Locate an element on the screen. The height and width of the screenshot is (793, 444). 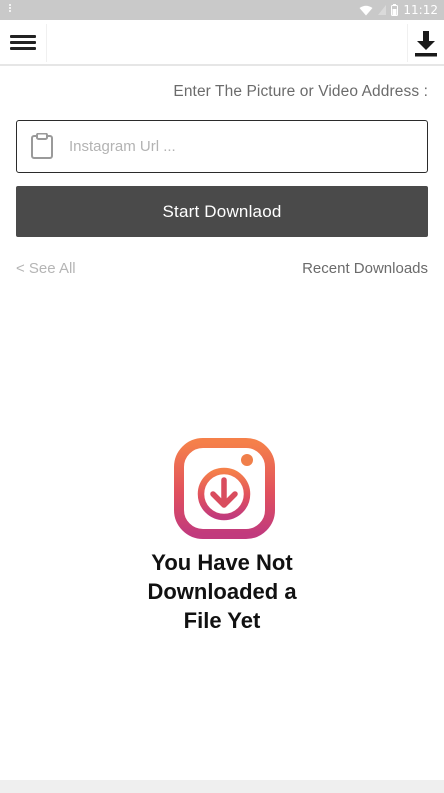
battery-icon is located at coordinates (395, 10).